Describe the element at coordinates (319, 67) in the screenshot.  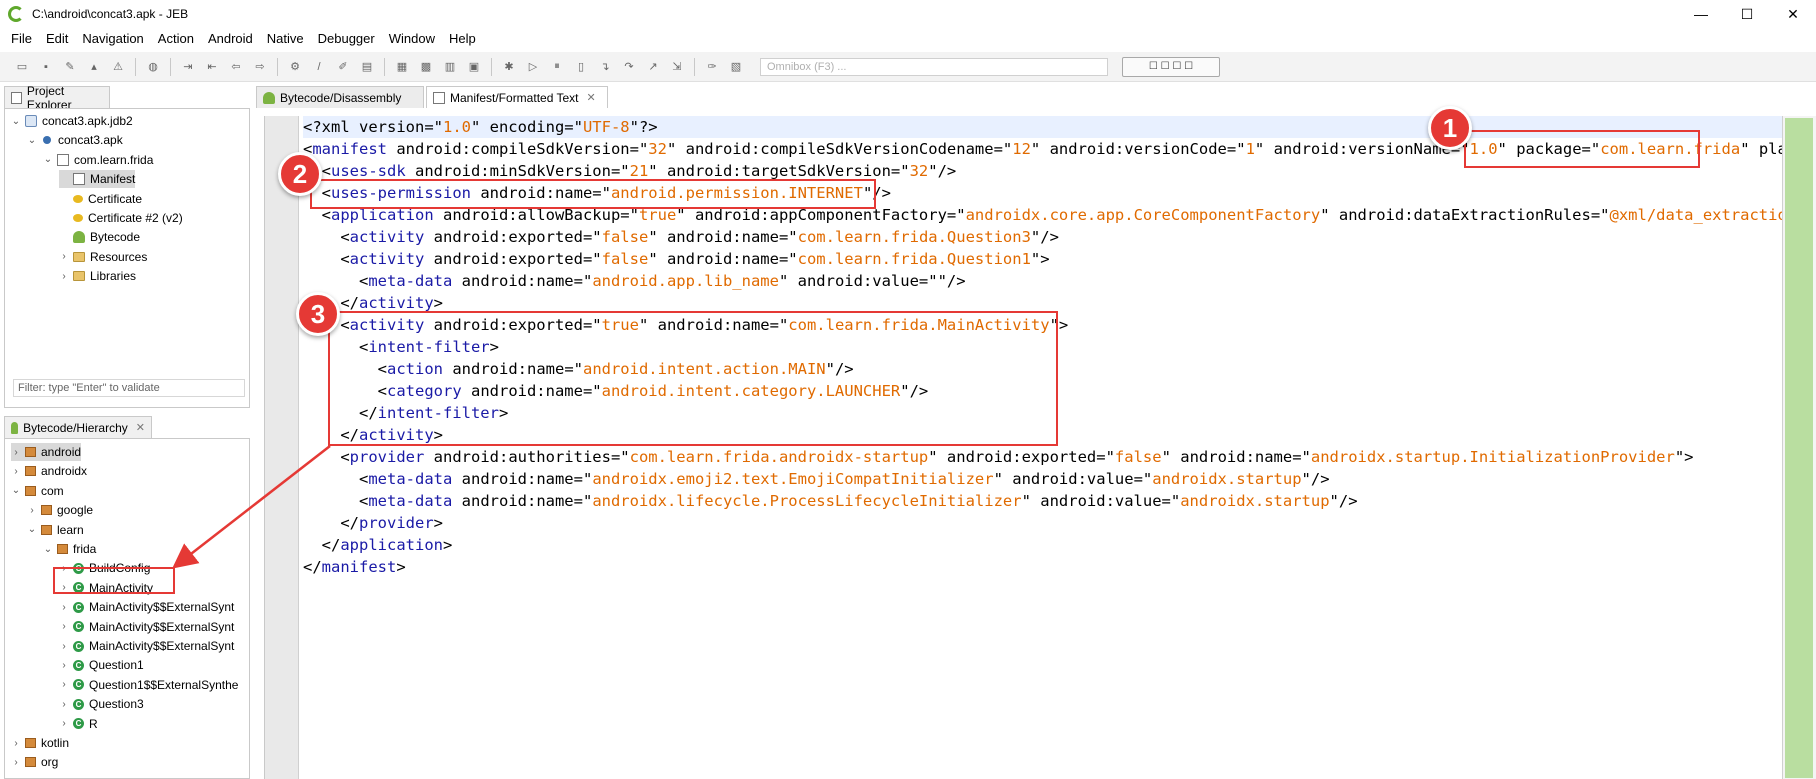
I see `comment-icon: /` at that location.